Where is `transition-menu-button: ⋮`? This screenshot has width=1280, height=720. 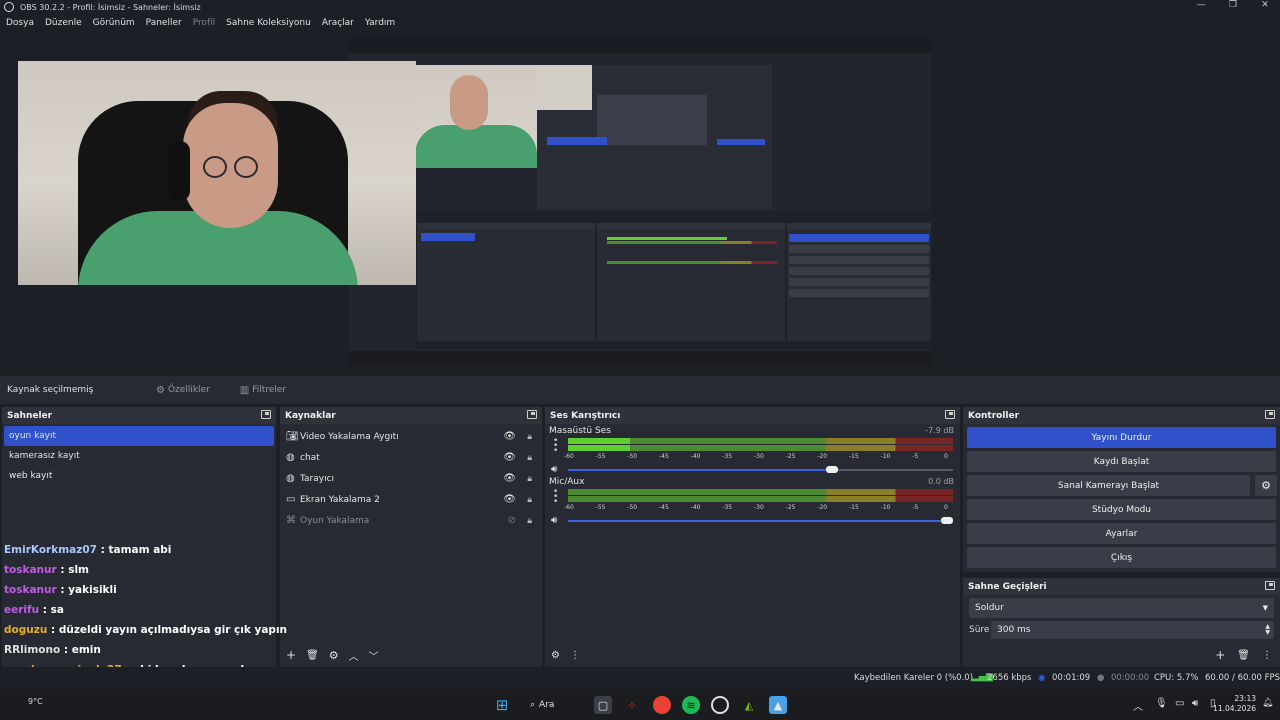
transition-menu-button: ⋮ is located at coordinates (1267, 655).